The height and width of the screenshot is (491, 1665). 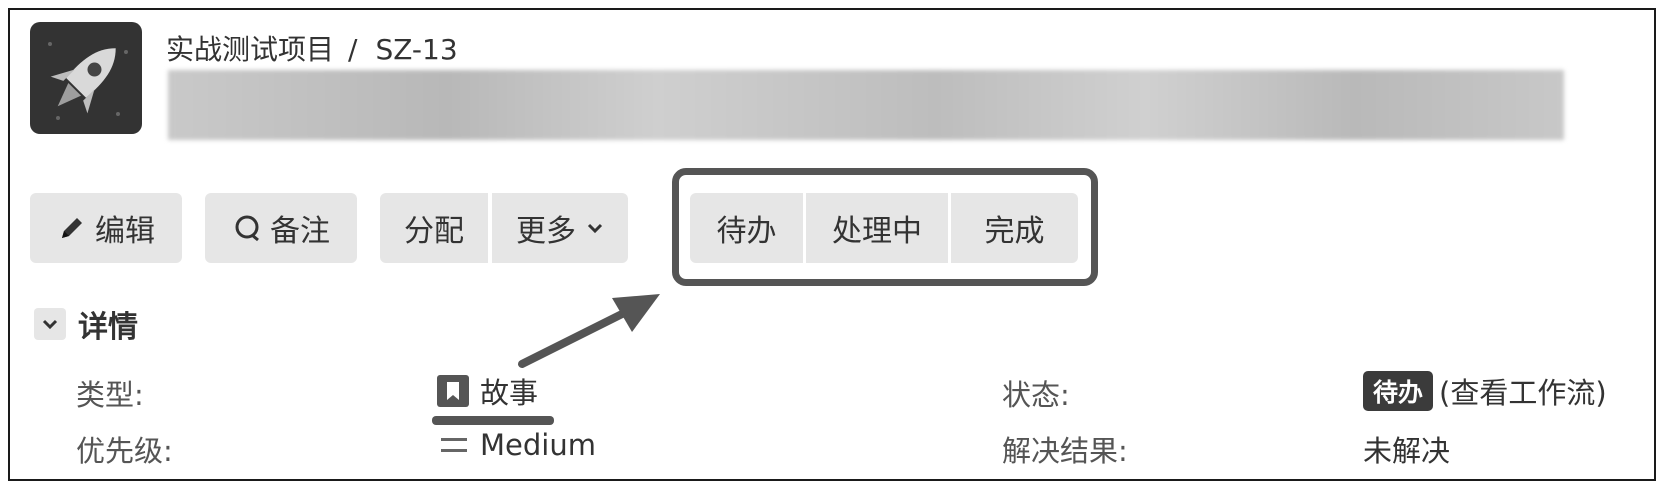 I want to click on bookmark-icon, so click(x=453, y=391).